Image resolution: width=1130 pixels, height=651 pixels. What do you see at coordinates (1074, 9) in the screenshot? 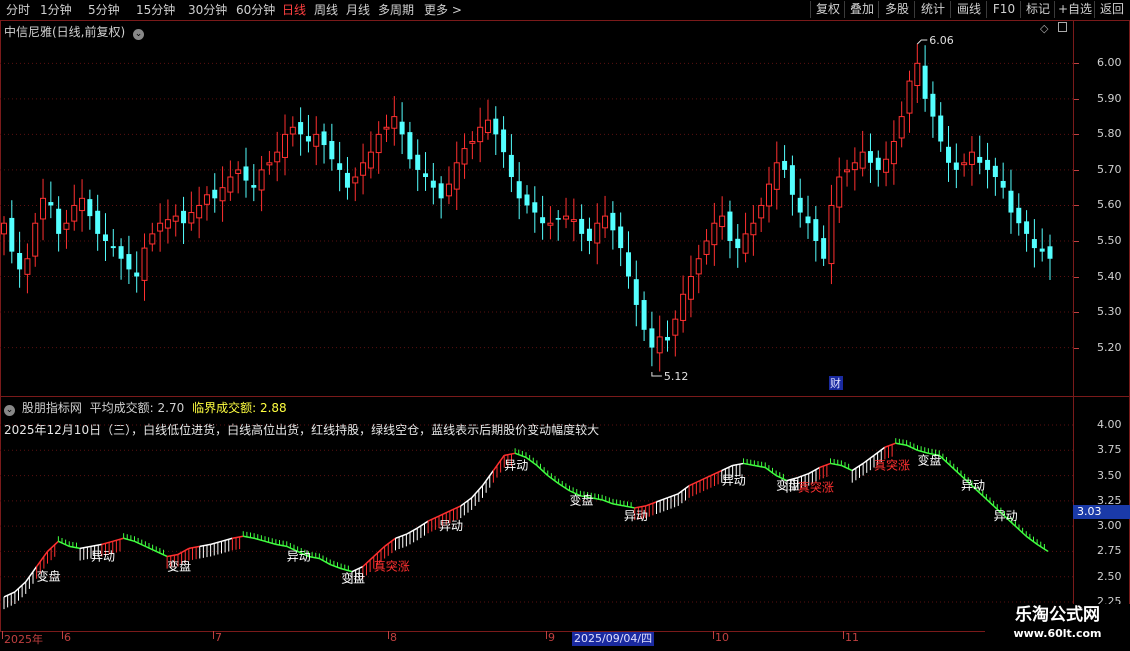
I see `add-watchlist-button: +自选` at bounding box center [1074, 9].